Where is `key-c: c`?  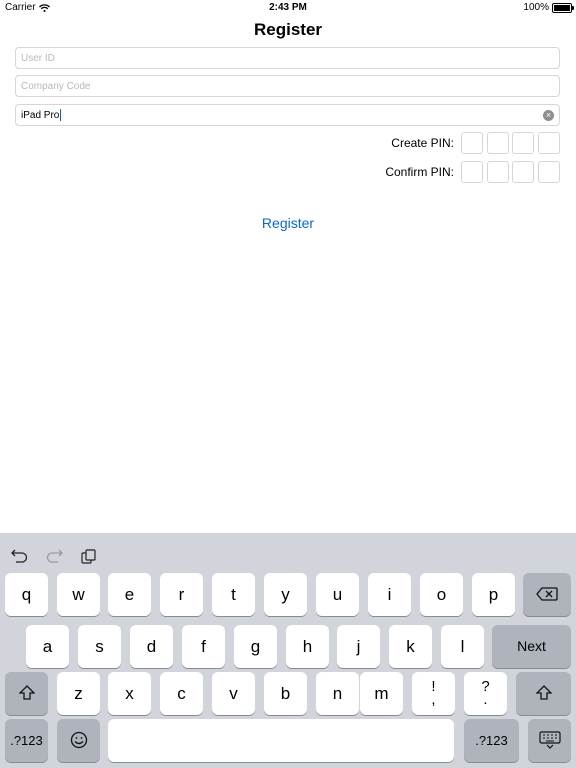
key-c: c is located at coordinates (181, 693).